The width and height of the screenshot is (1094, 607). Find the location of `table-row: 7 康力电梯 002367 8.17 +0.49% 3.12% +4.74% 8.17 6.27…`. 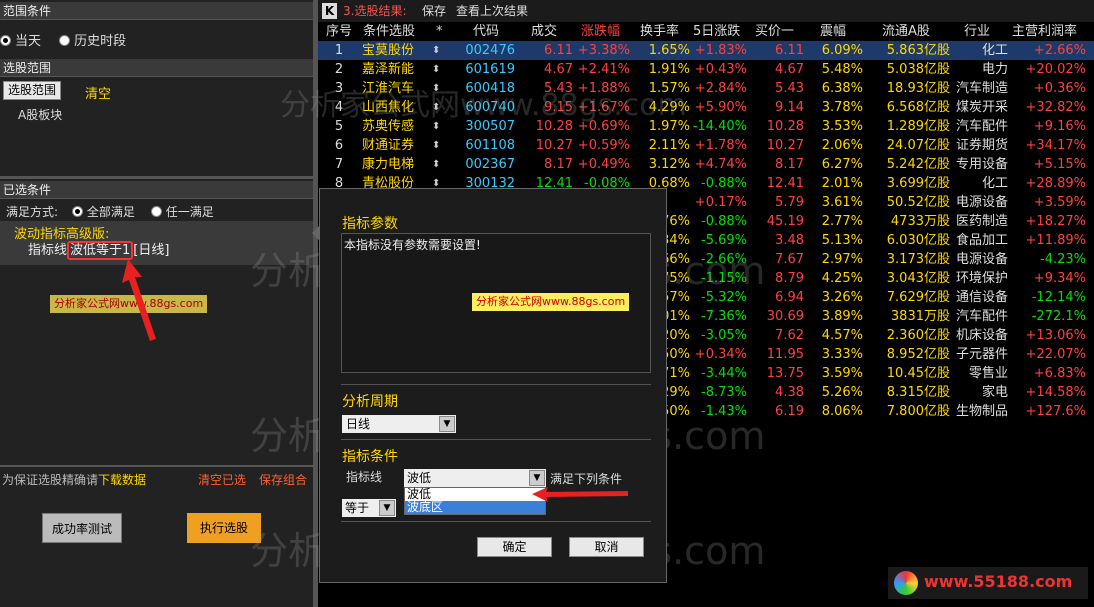

table-row: 7 康力电梯 002367 8.17 +0.49% 3.12% +4.74% 8.17 6.27… is located at coordinates (706, 164).